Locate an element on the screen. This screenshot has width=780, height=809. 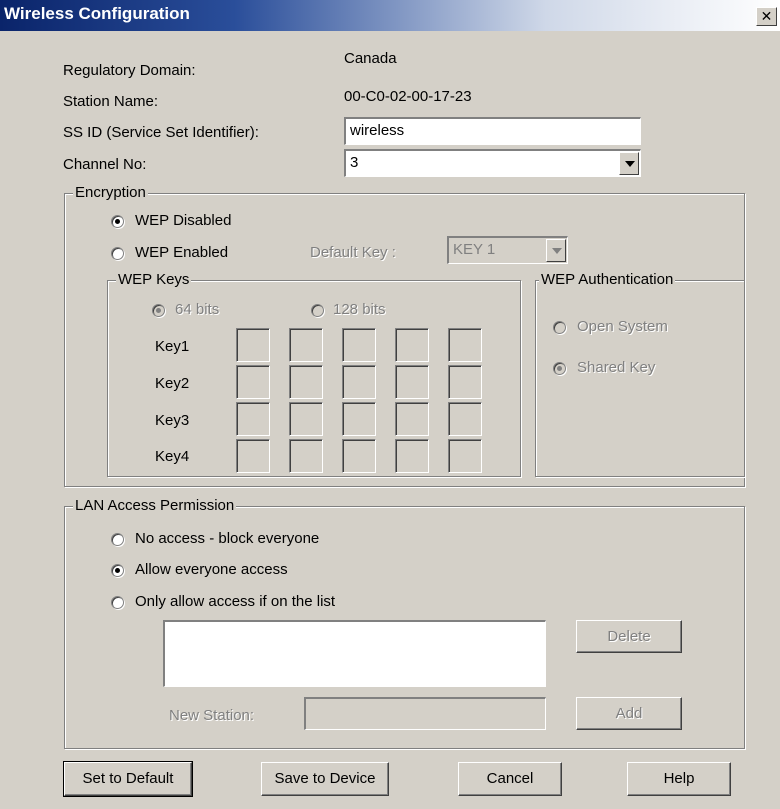
key2-byte-1-input is located at coordinates (253, 382).